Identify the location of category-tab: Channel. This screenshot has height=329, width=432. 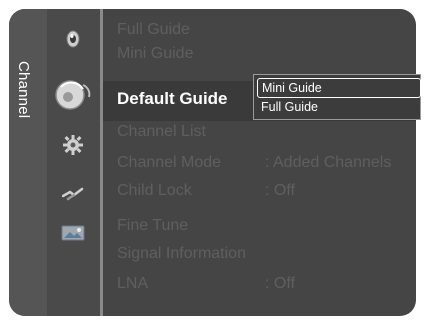
(28, 162).